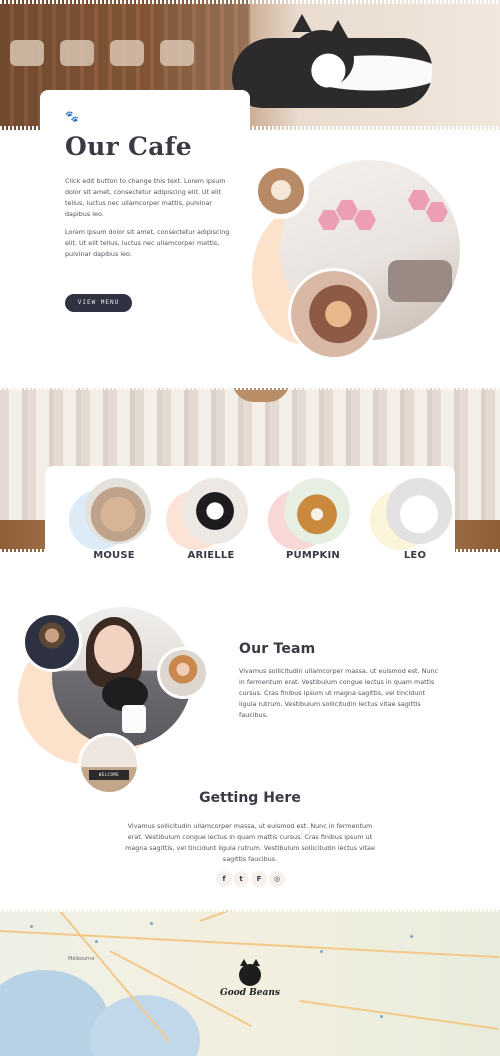 This screenshot has height=1056, width=500. I want to click on face, so click(114, 649).